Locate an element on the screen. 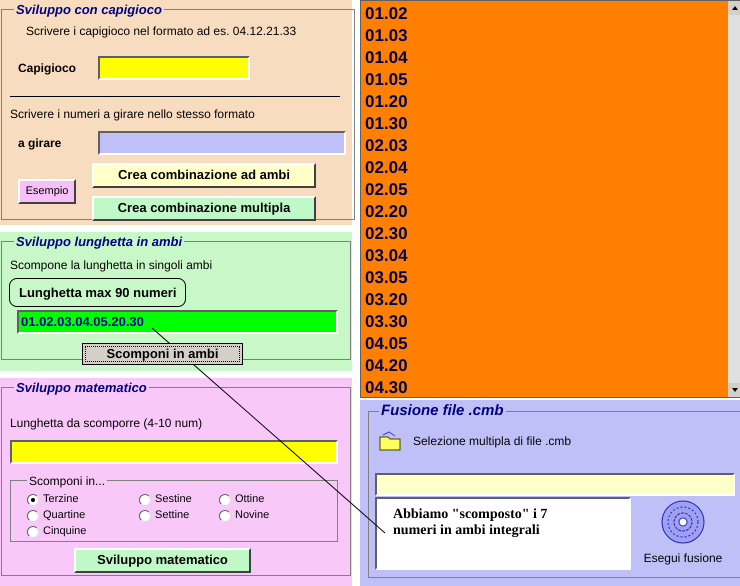 The width and height of the screenshot is (740, 586). list-item: 01.20 is located at coordinates (546, 102).